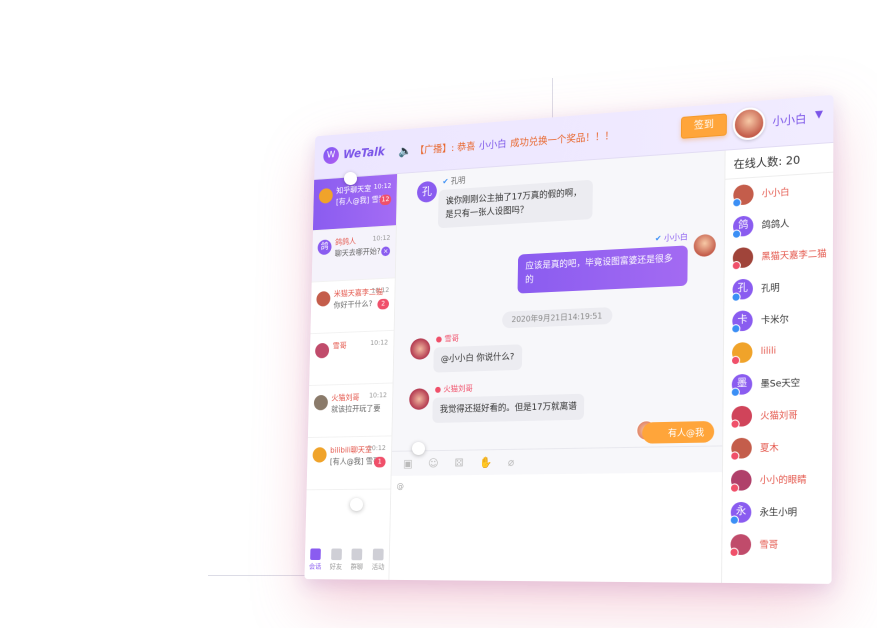  I want to click on message-sender: ✔ 小小白, so click(671, 237).